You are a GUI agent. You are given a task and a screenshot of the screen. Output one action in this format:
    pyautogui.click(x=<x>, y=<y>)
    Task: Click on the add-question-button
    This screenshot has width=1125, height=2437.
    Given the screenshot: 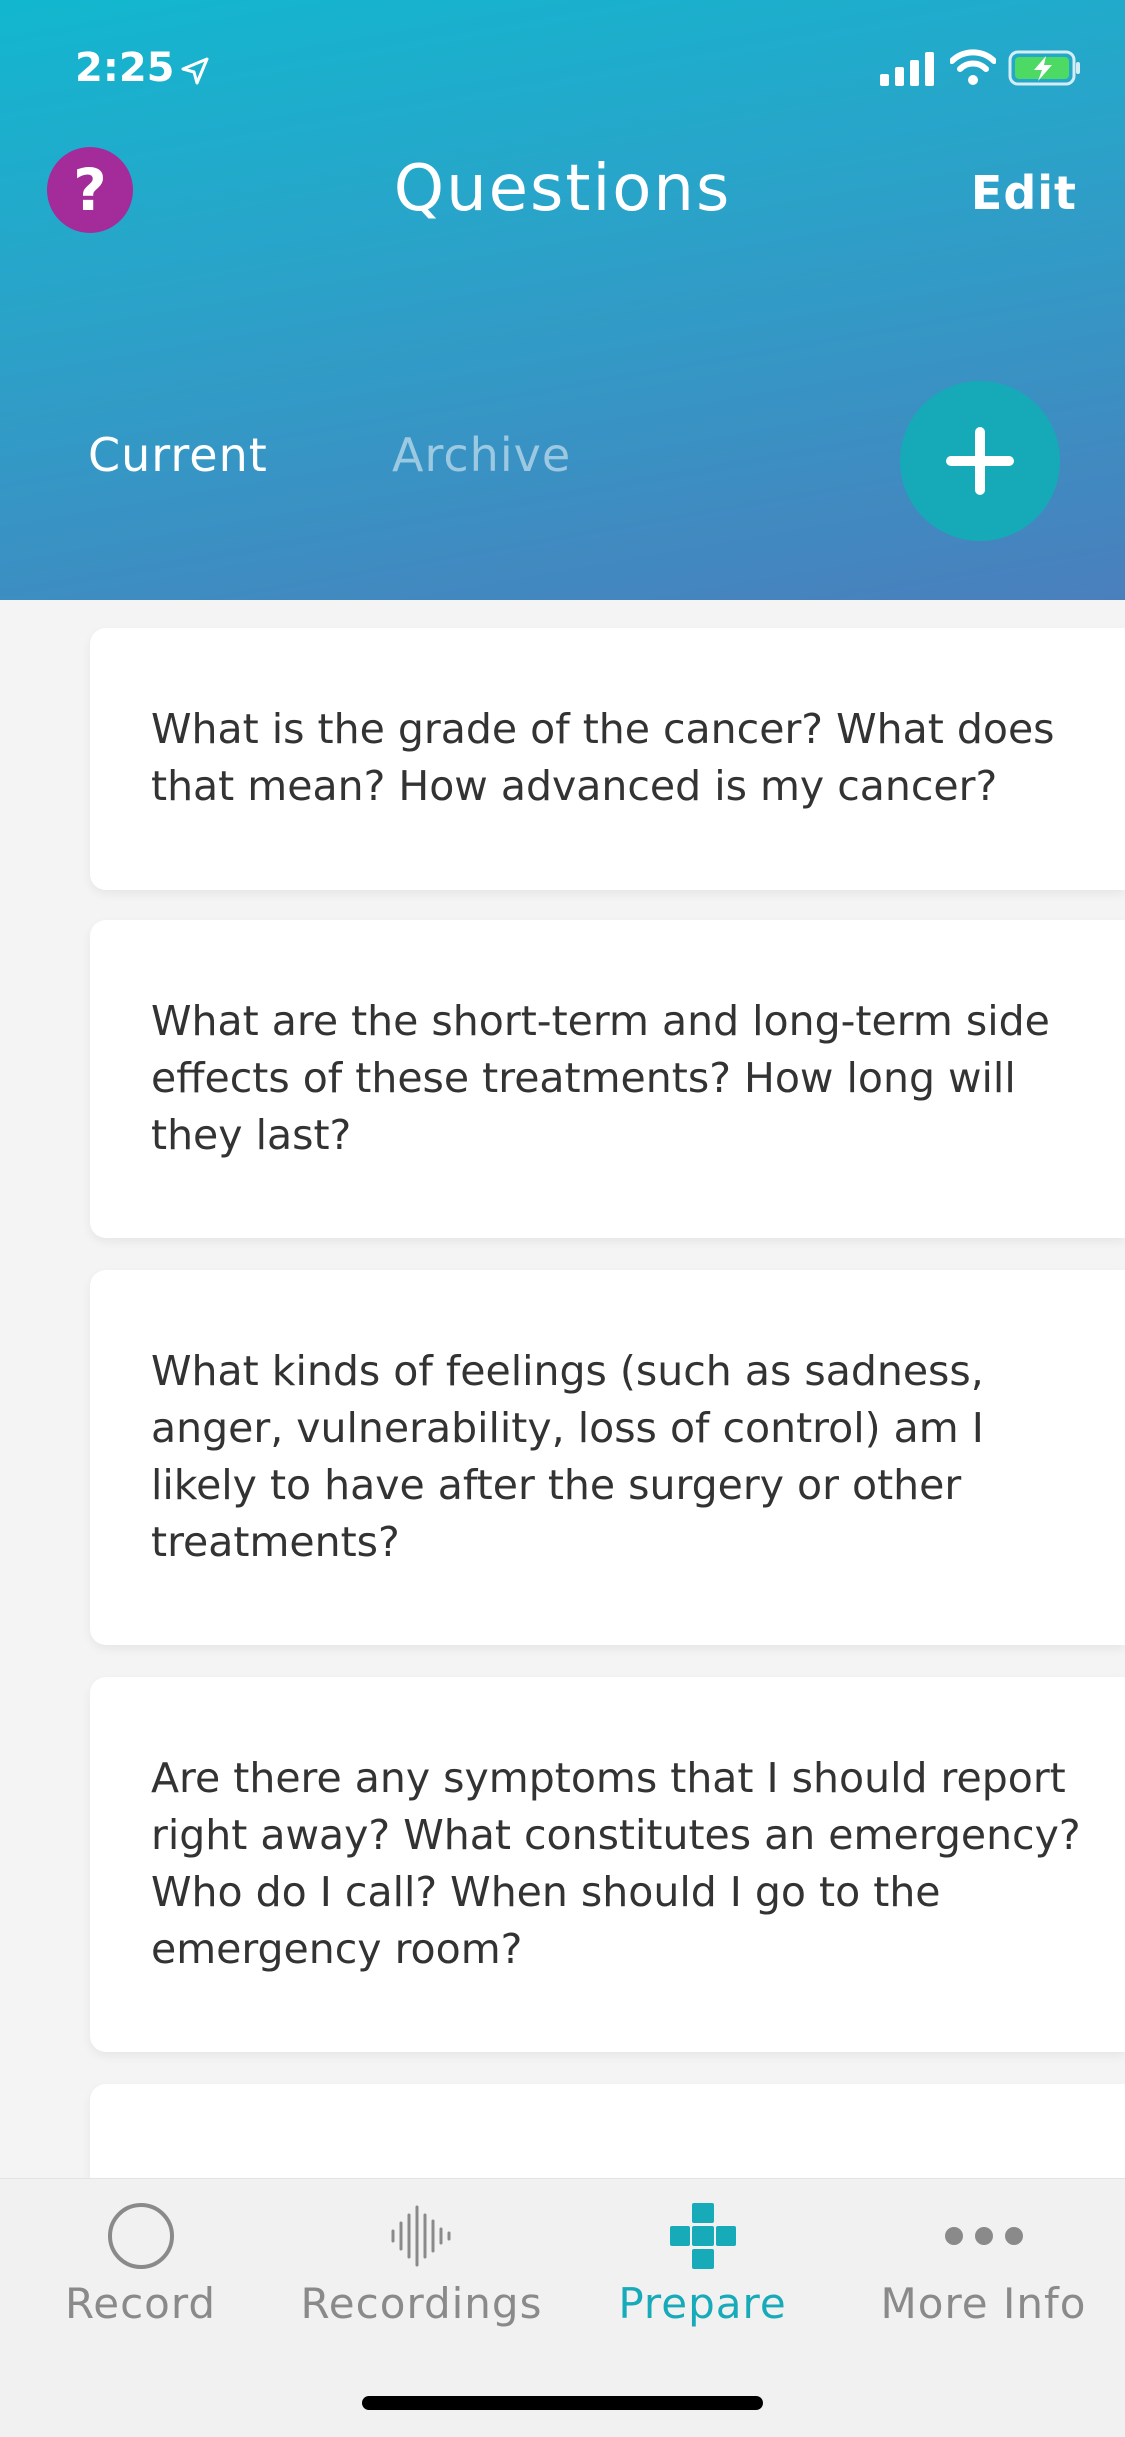 What is the action you would take?
    pyautogui.click(x=980, y=461)
    